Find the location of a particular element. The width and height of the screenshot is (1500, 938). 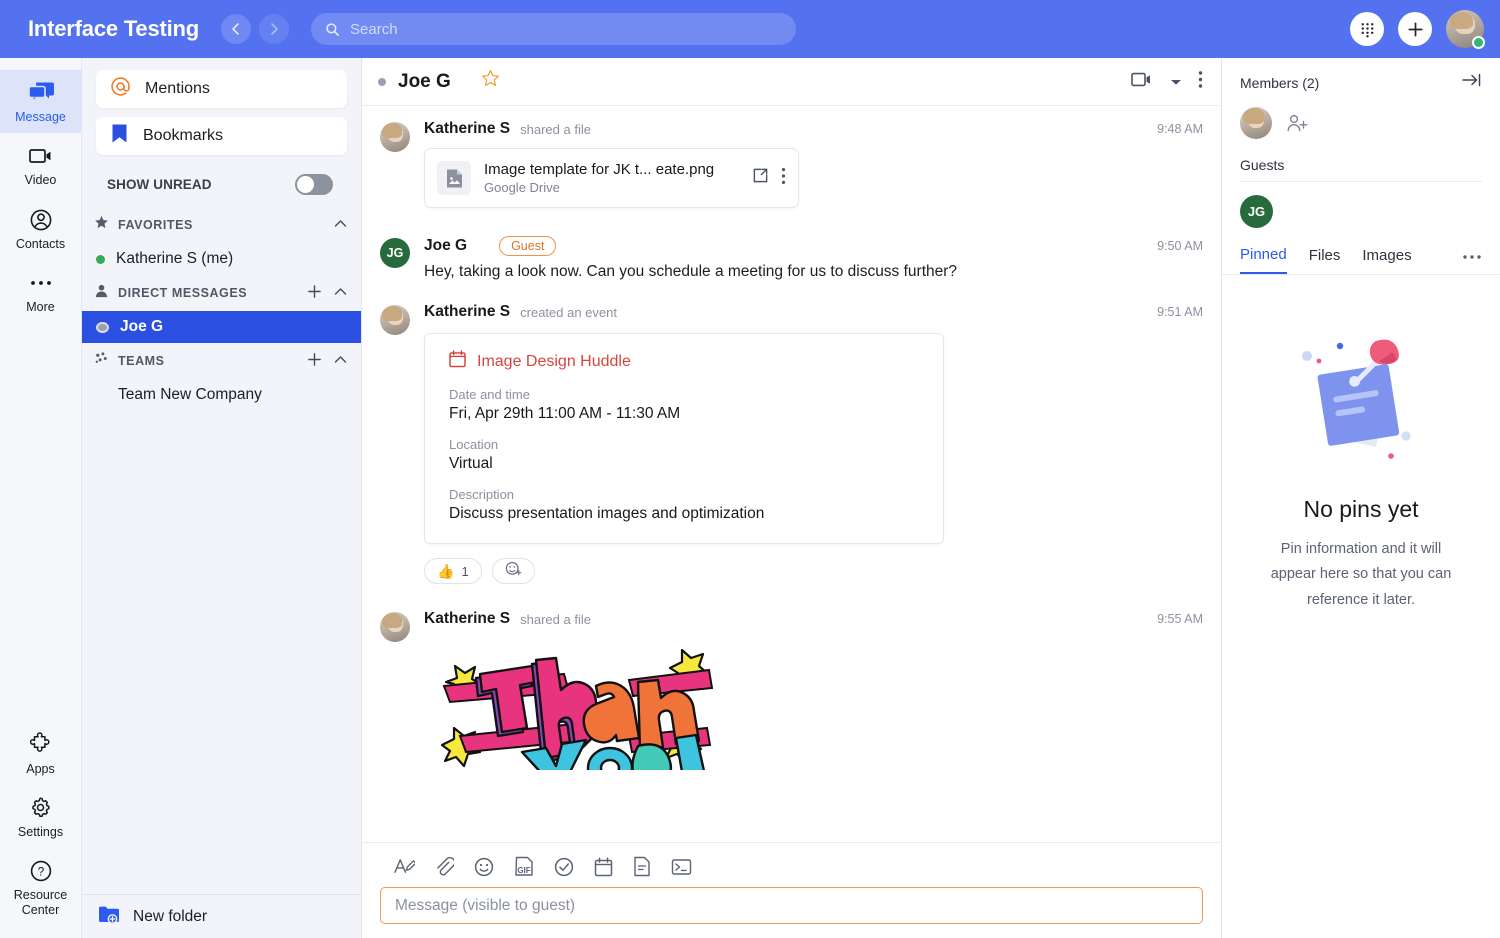

sidebar-section-direct-messages: DIRECT MESSAGES is located at coordinates (221, 293).